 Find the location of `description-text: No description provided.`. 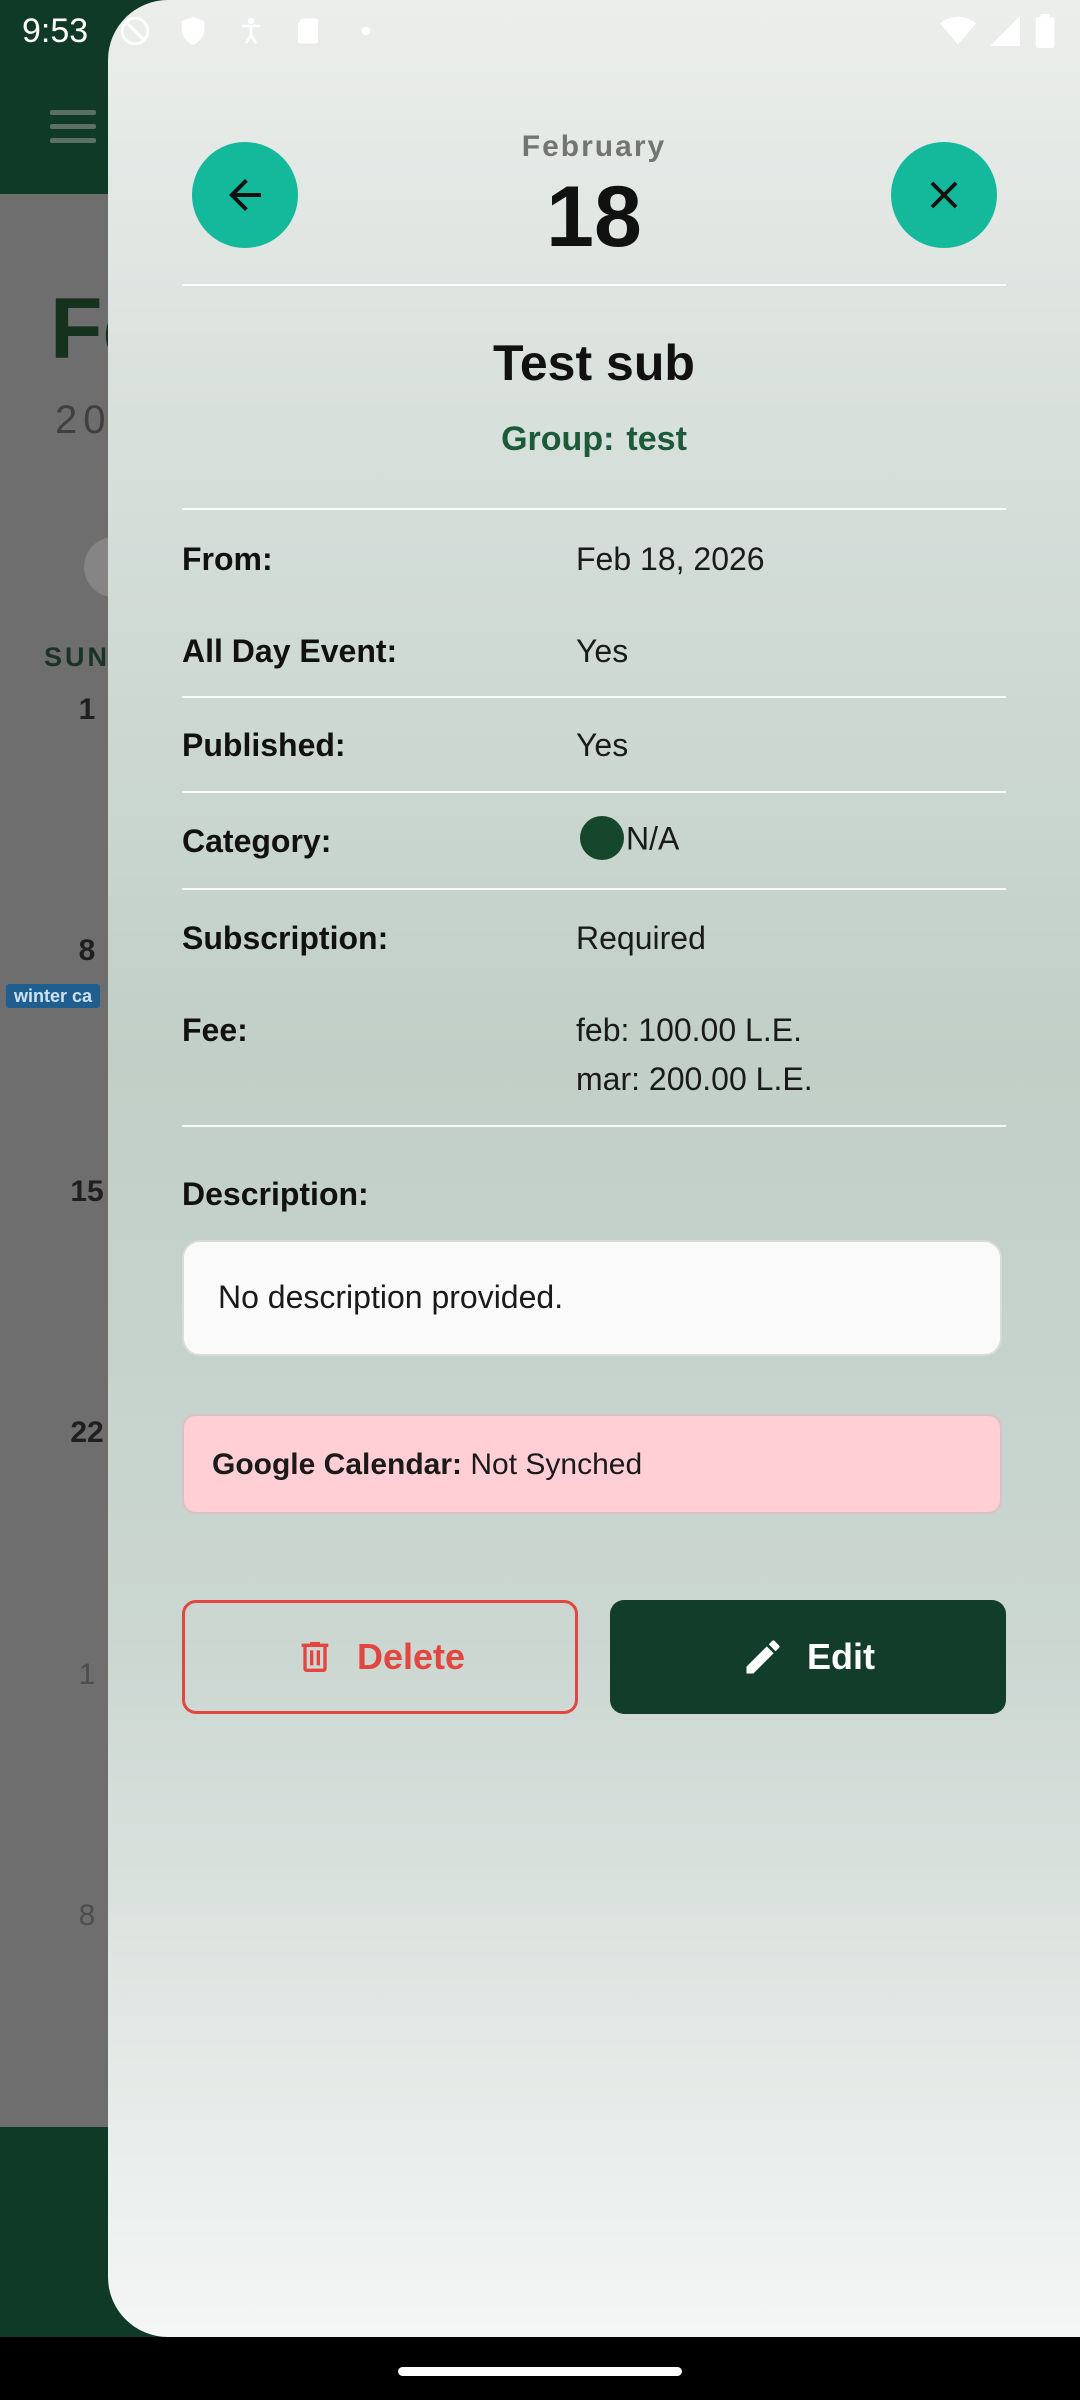

description-text: No description provided. is located at coordinates (391, 1297).